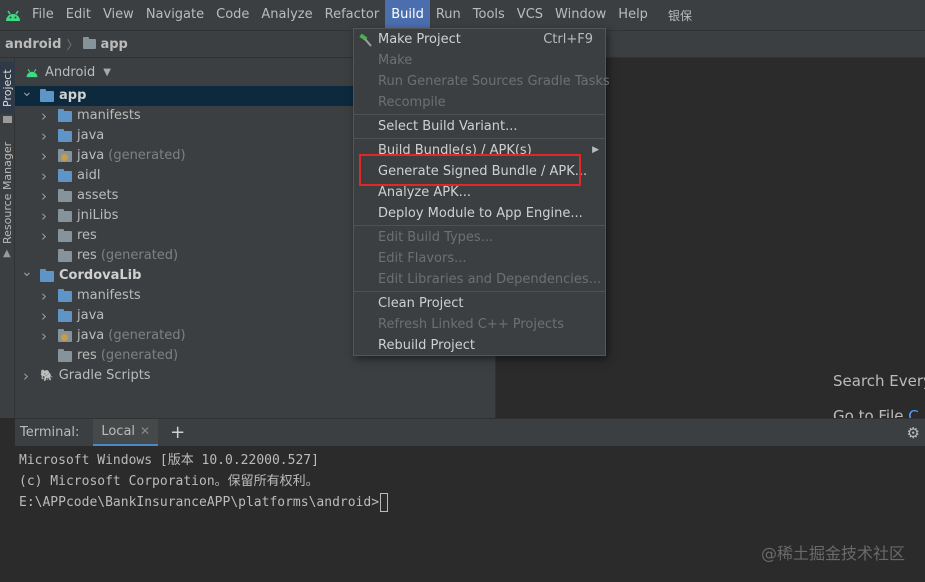  Describe the element at coordinates (43, 15) in the screenshot. I see `menu-file: File` at that location.